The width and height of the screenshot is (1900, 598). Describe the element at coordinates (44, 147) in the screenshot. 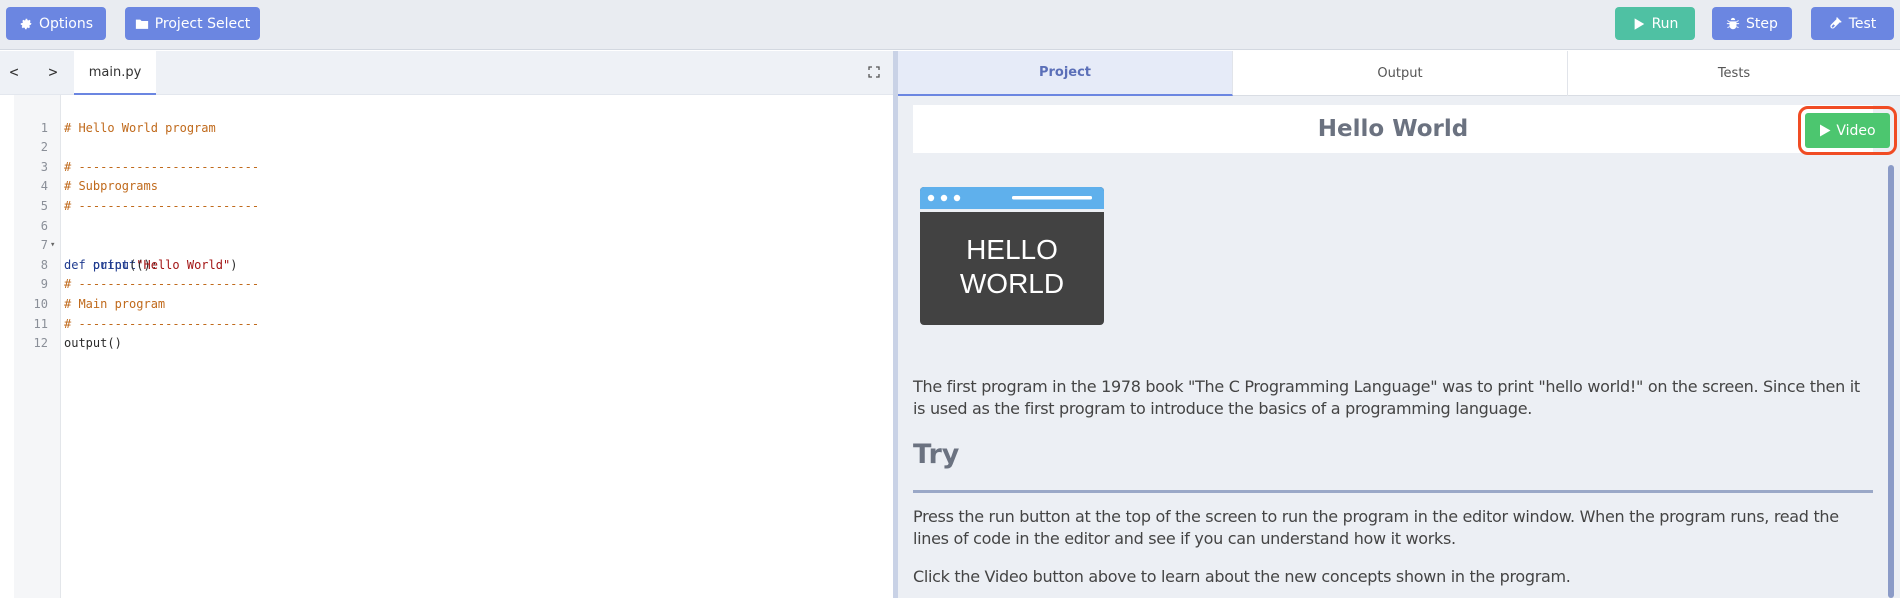

I see `code-line: 2` at that location.